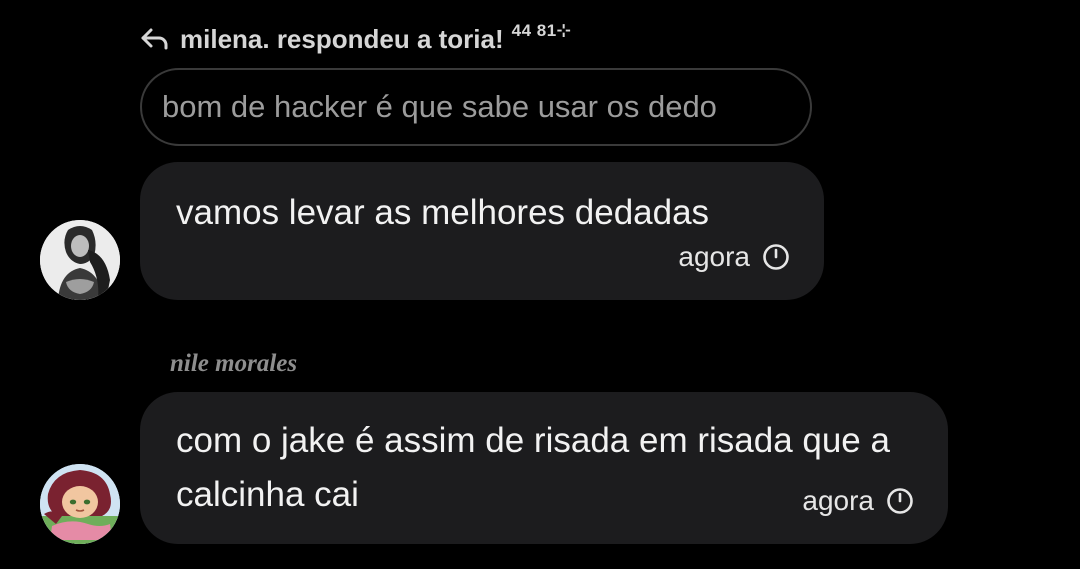 This screenshot has width=1080, height=569. I want to click on sender-name: nile morales, so click(234, 363).